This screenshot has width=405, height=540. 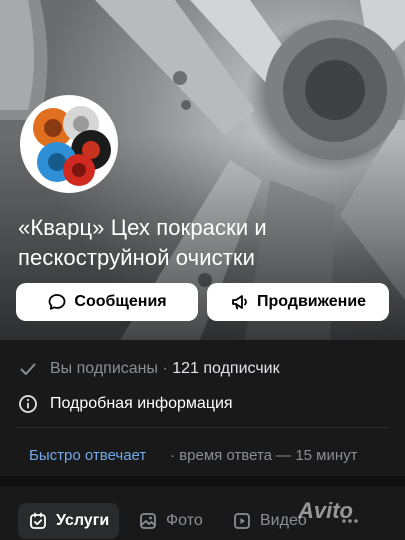 I want to click on messages-button: Сообщения, so click(x=107, y=302).